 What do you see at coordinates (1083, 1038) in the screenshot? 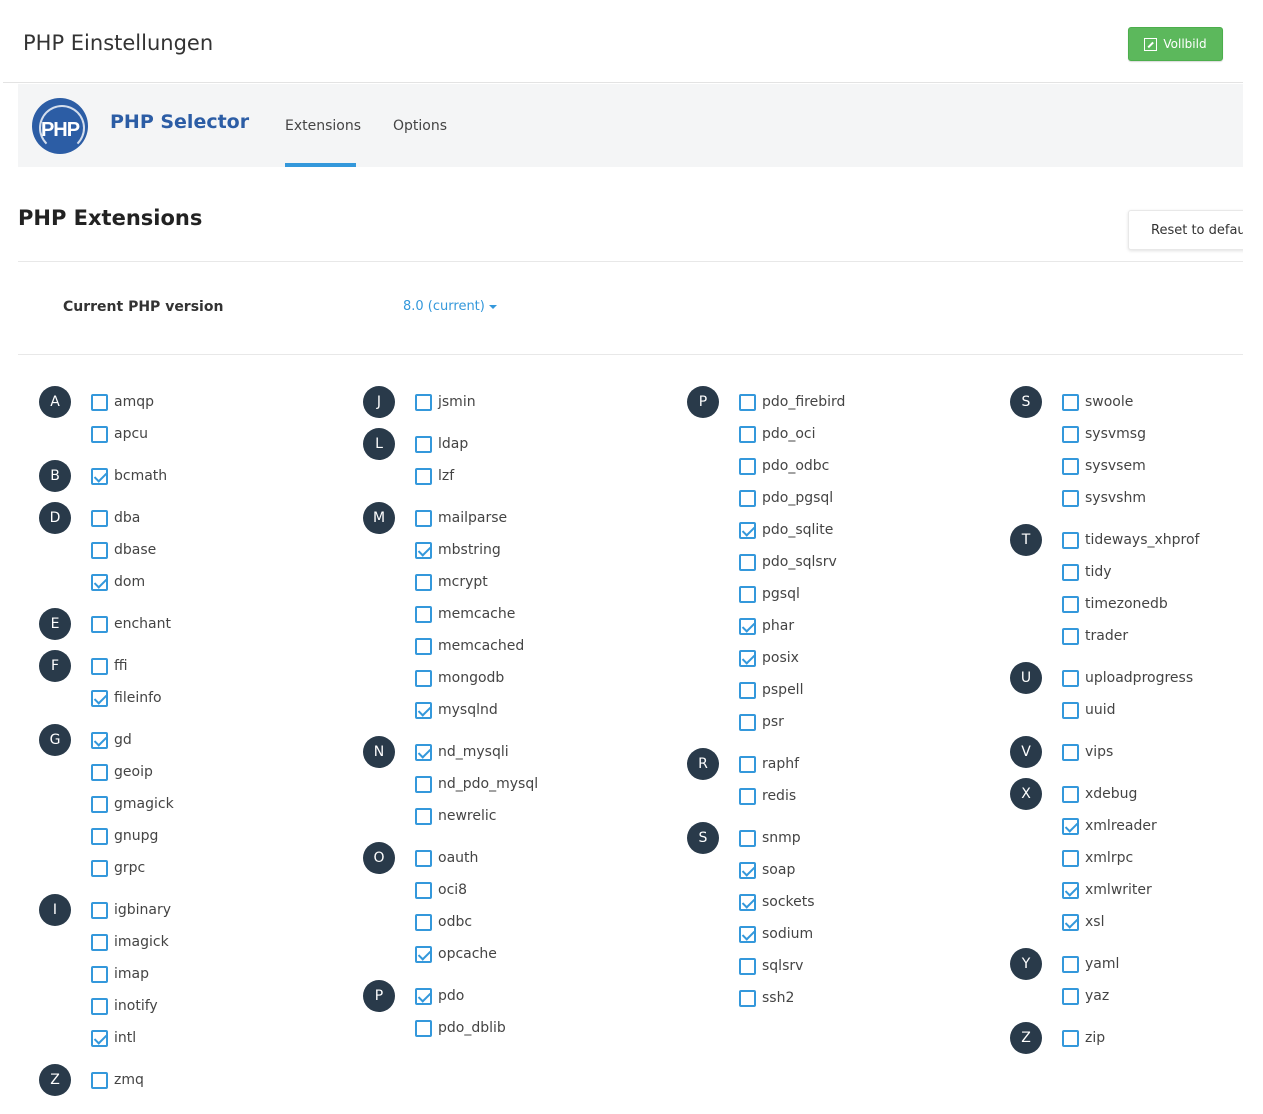
I see `extension-zip: zip` at bounding box center [1083, 1038].